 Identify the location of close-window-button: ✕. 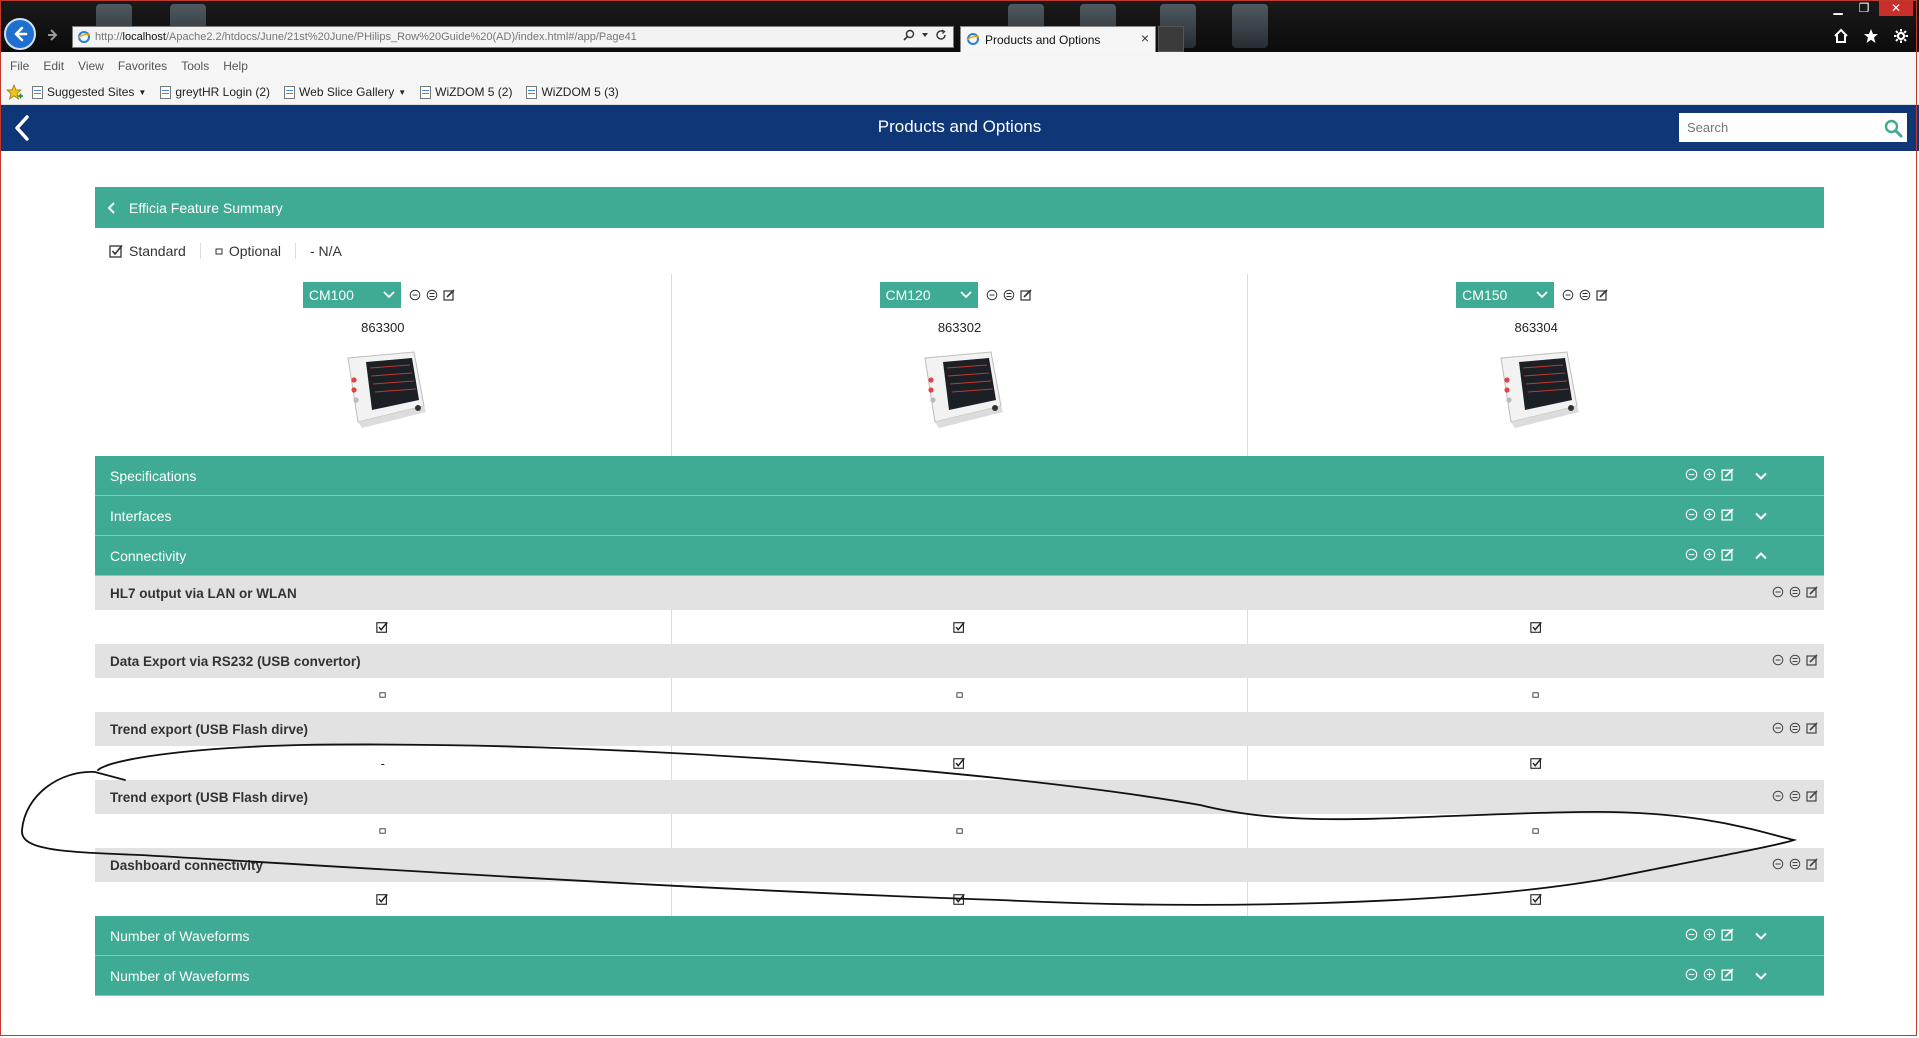
(1896, 8).